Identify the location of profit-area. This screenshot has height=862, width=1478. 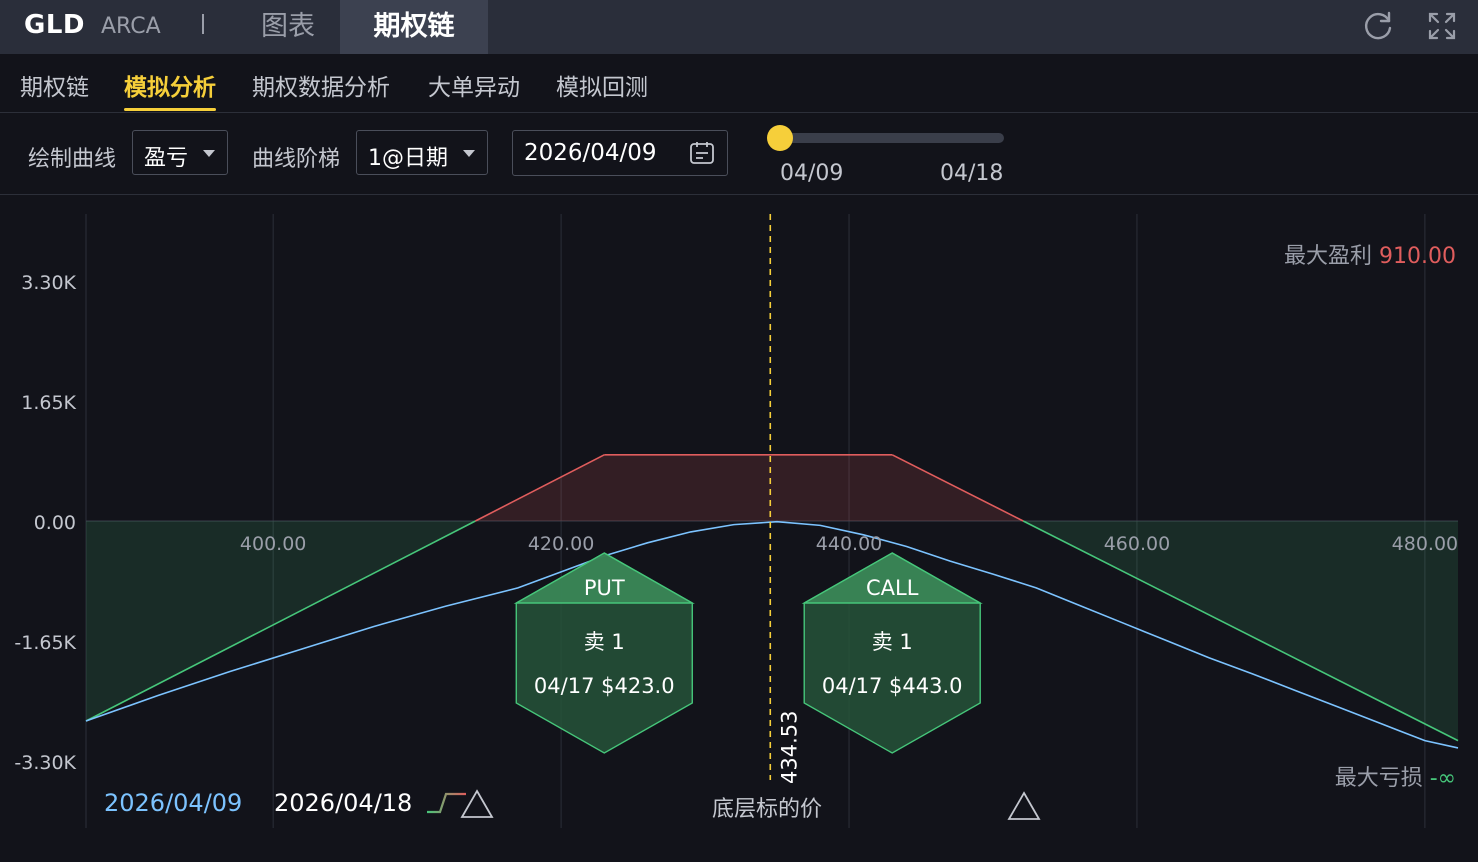
(749, 487).